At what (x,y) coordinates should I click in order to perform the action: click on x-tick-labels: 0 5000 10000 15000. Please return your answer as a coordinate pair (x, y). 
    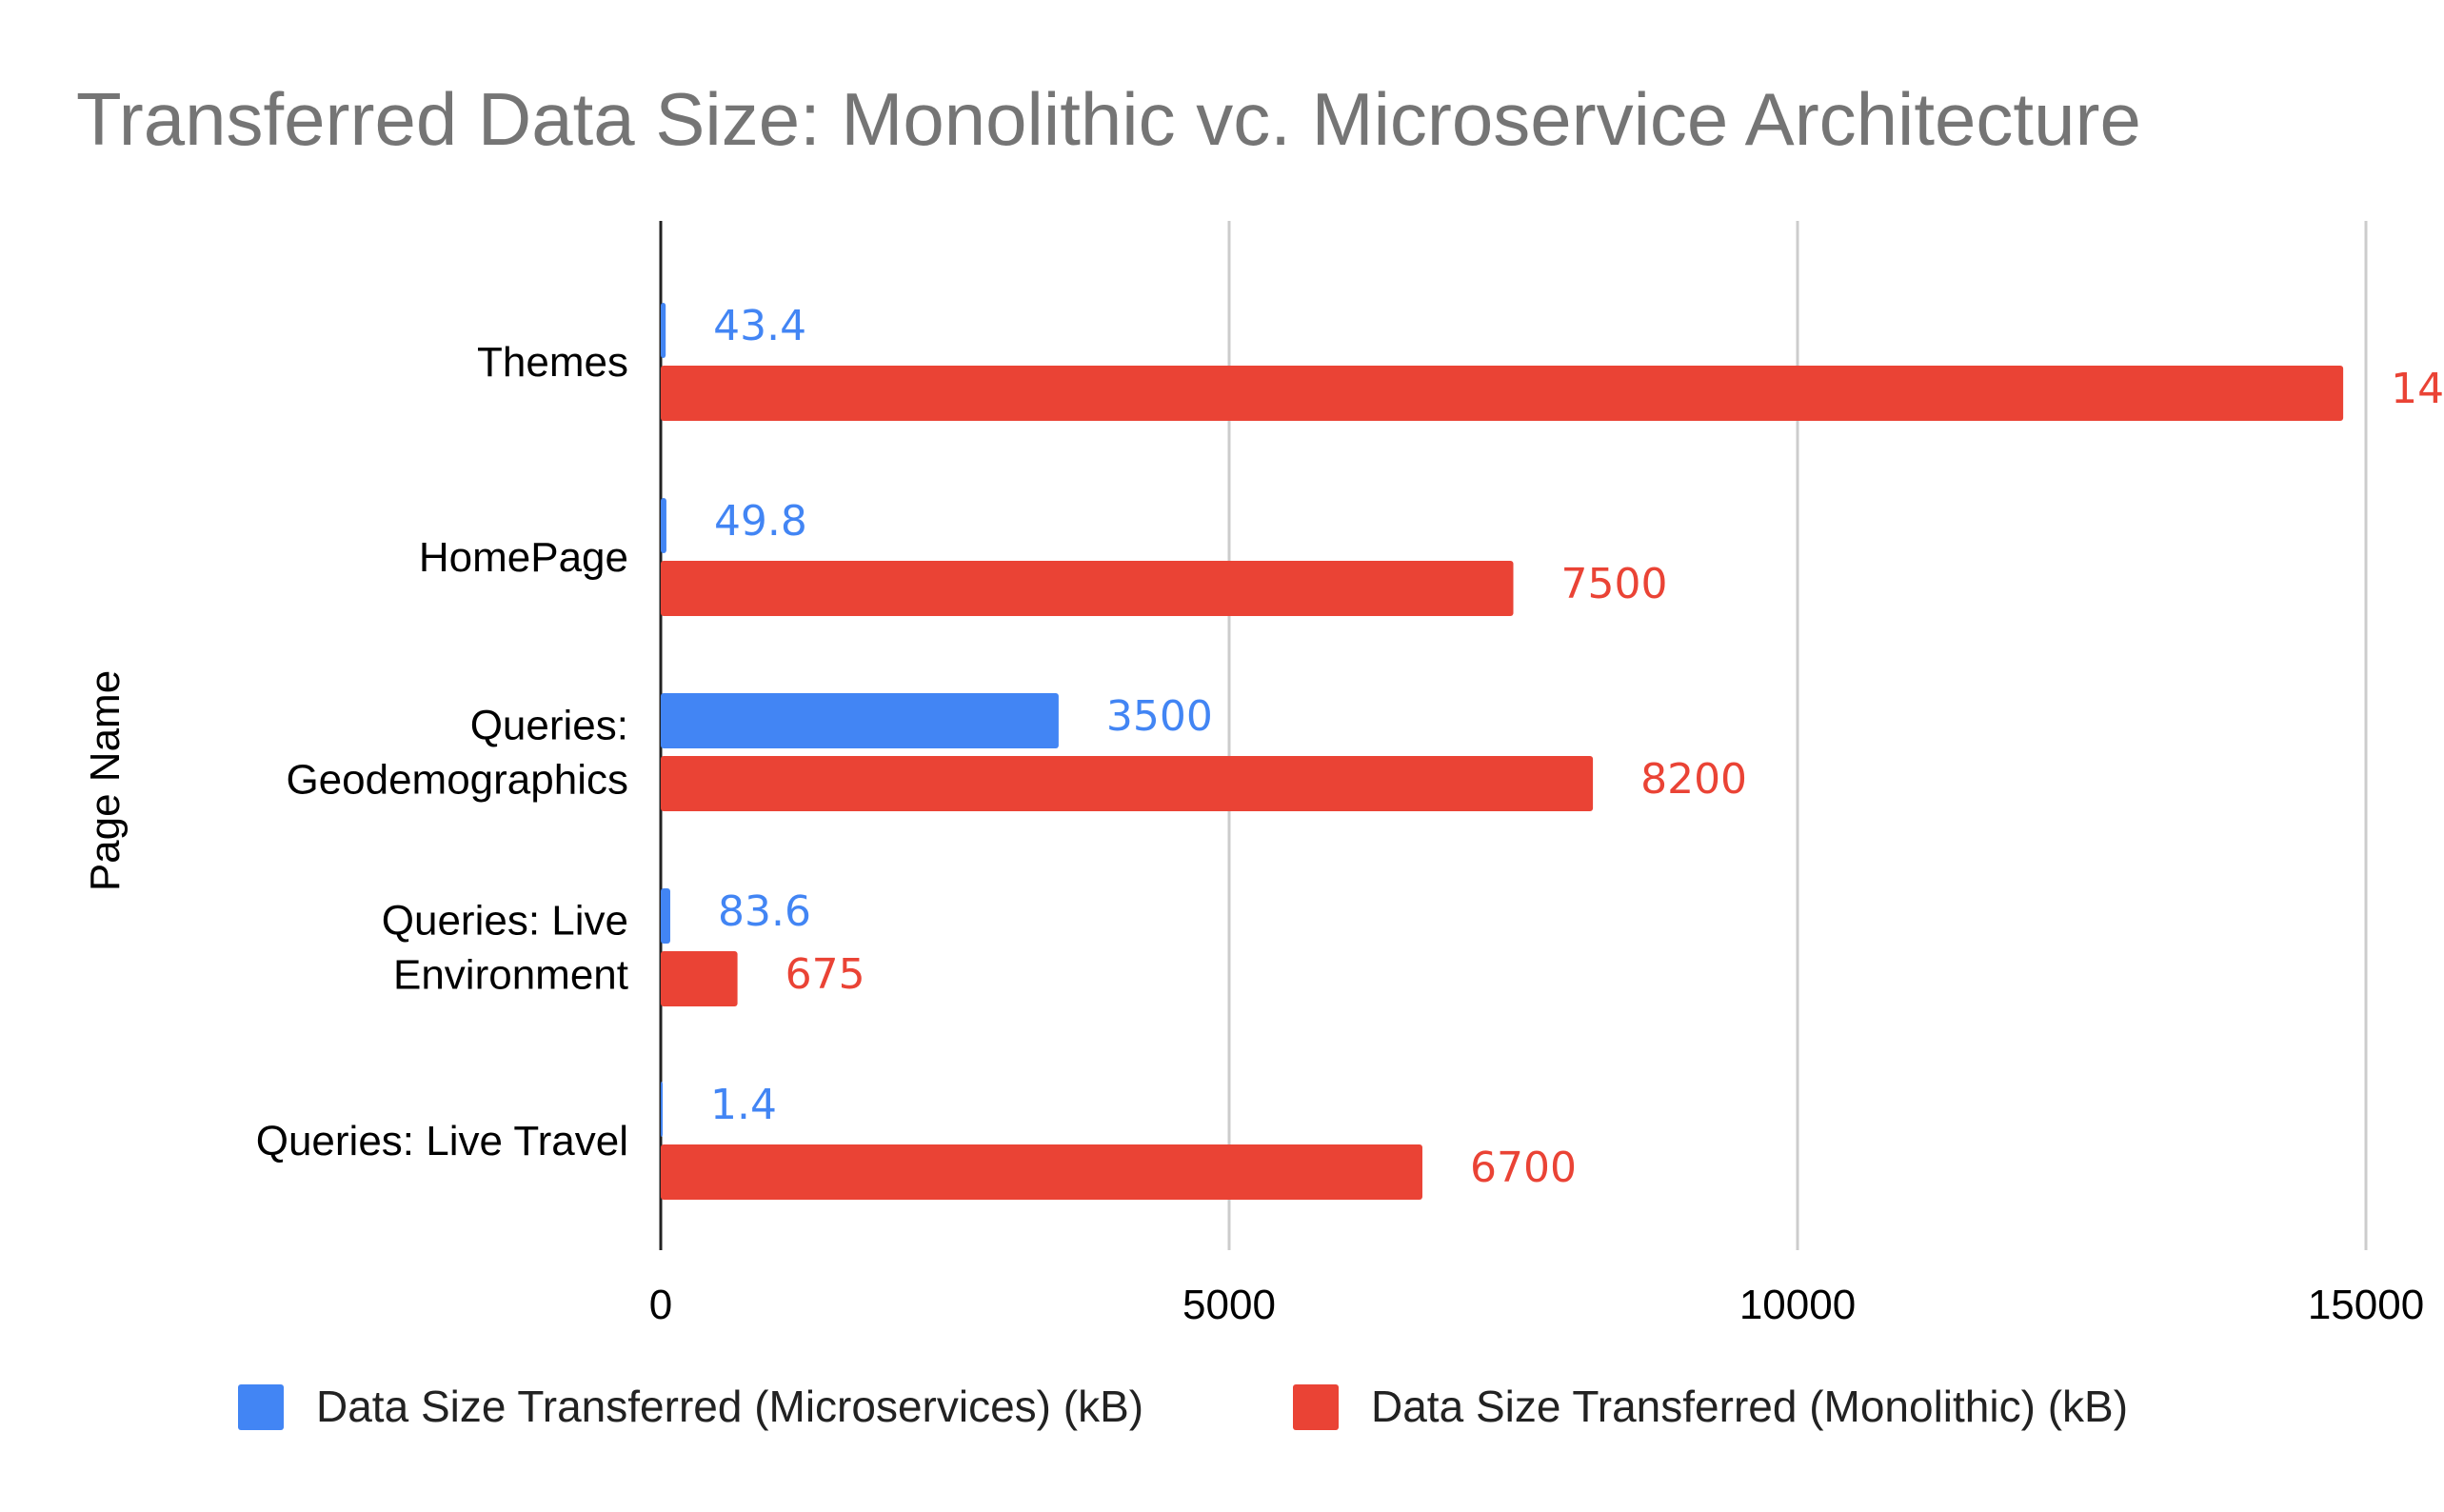
    Looking at the image, I should click on (1537, 1305).